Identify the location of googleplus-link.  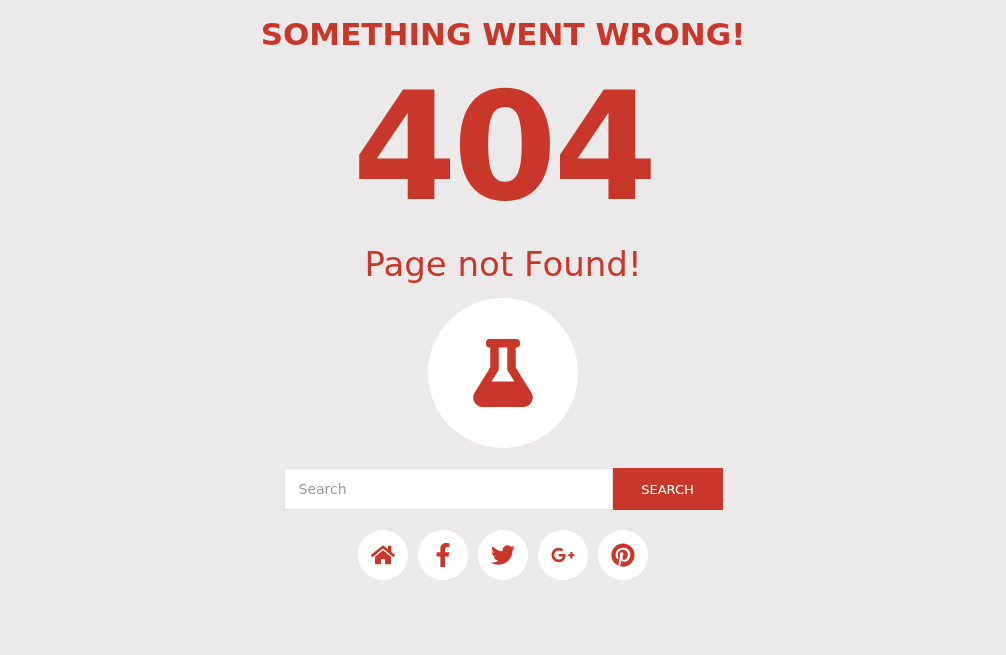
(563, 555).